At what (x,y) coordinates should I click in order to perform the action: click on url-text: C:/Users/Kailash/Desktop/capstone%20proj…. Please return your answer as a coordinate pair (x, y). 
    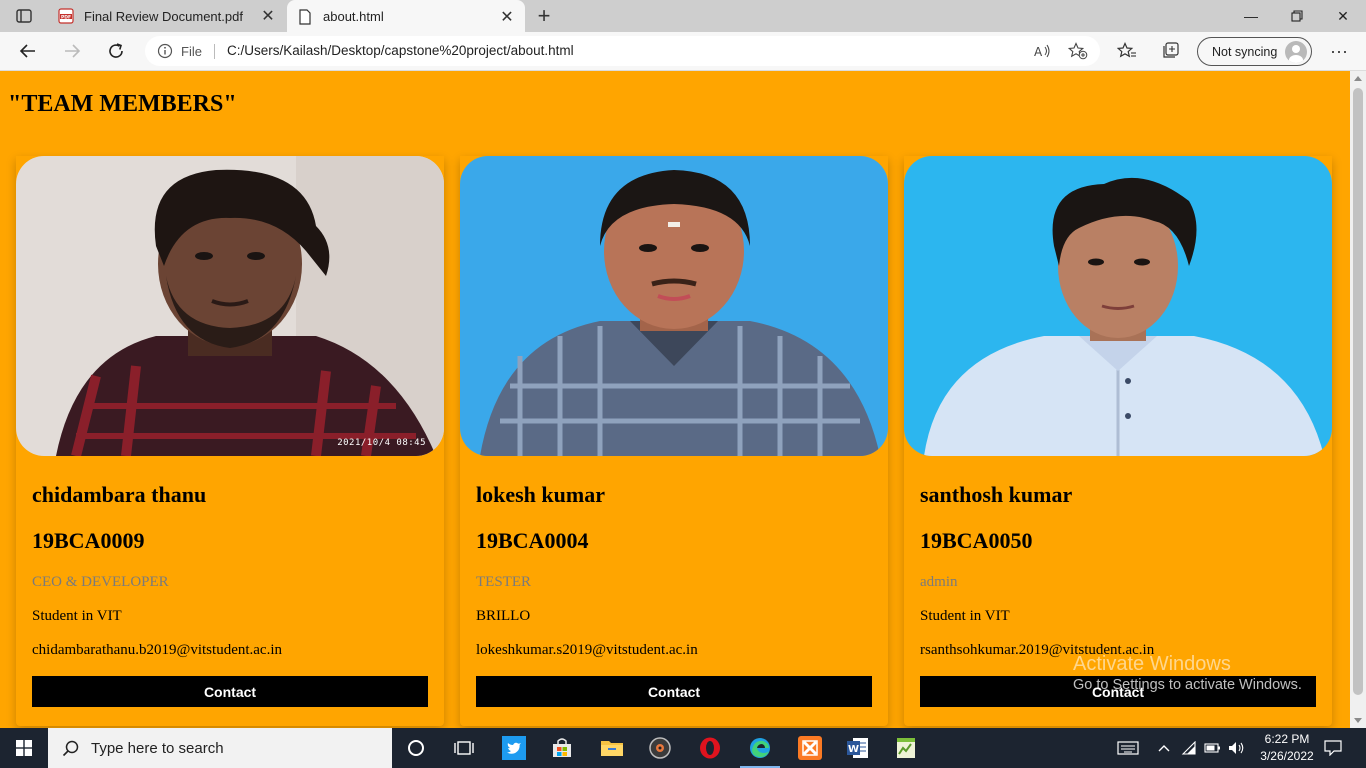
    Looking at the image, I should click on (400, 50).